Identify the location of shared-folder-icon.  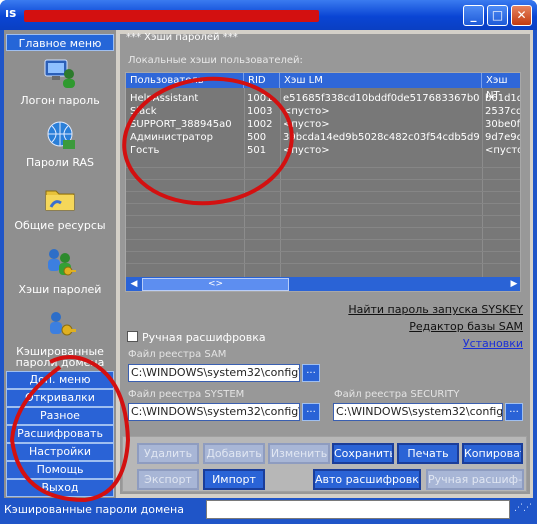
(60, 200).